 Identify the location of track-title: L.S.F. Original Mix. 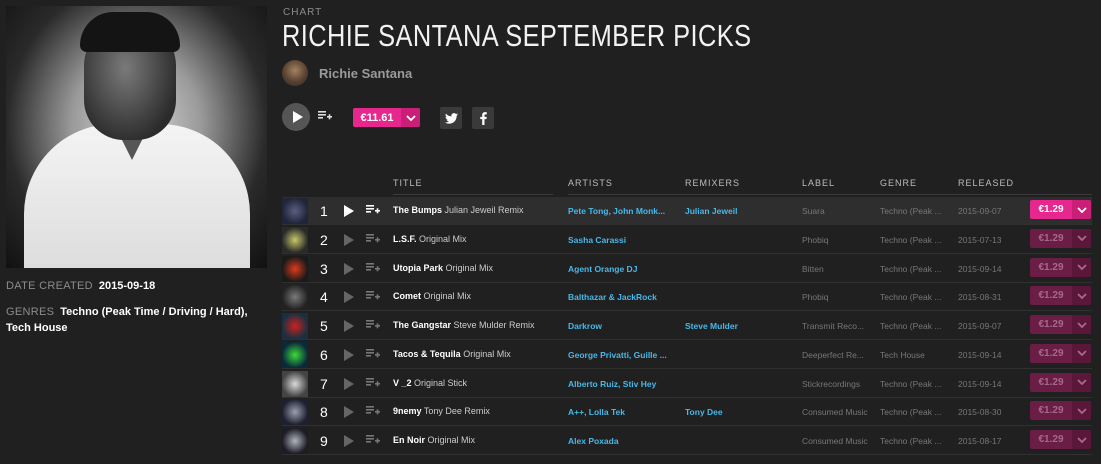
(430, 239).